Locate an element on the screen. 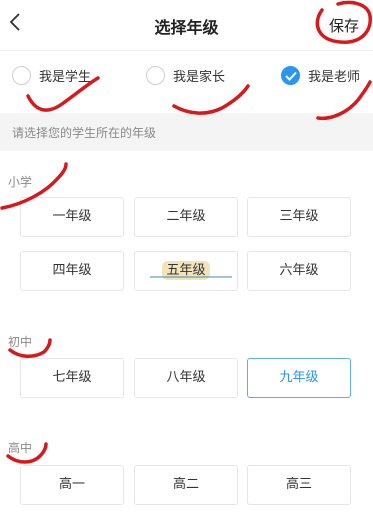 The width and height of the screenshot is (373, 525). role-option-teacher: 我是老师 is located at coordinates (320, 75).